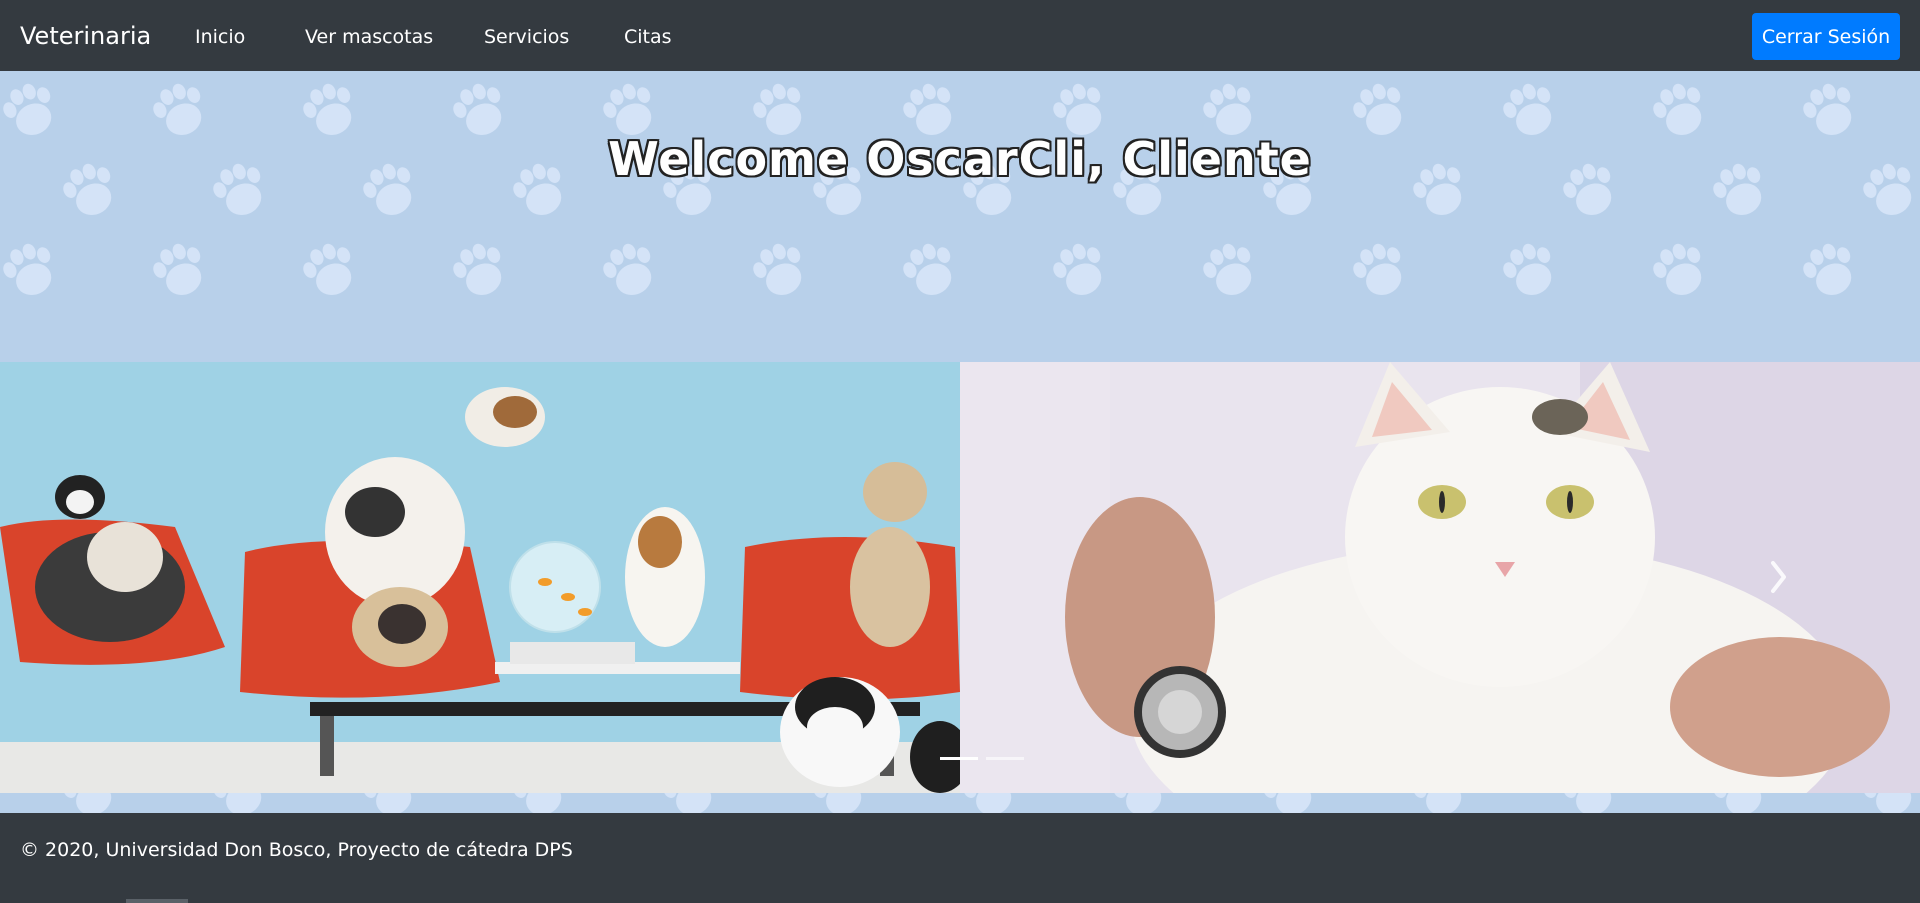 The height and width of the screenshot is (903, 1920). Describe the element at coordinates (85, 36) in the screenshot. I see `brand-link: Veterinaria` at that location.